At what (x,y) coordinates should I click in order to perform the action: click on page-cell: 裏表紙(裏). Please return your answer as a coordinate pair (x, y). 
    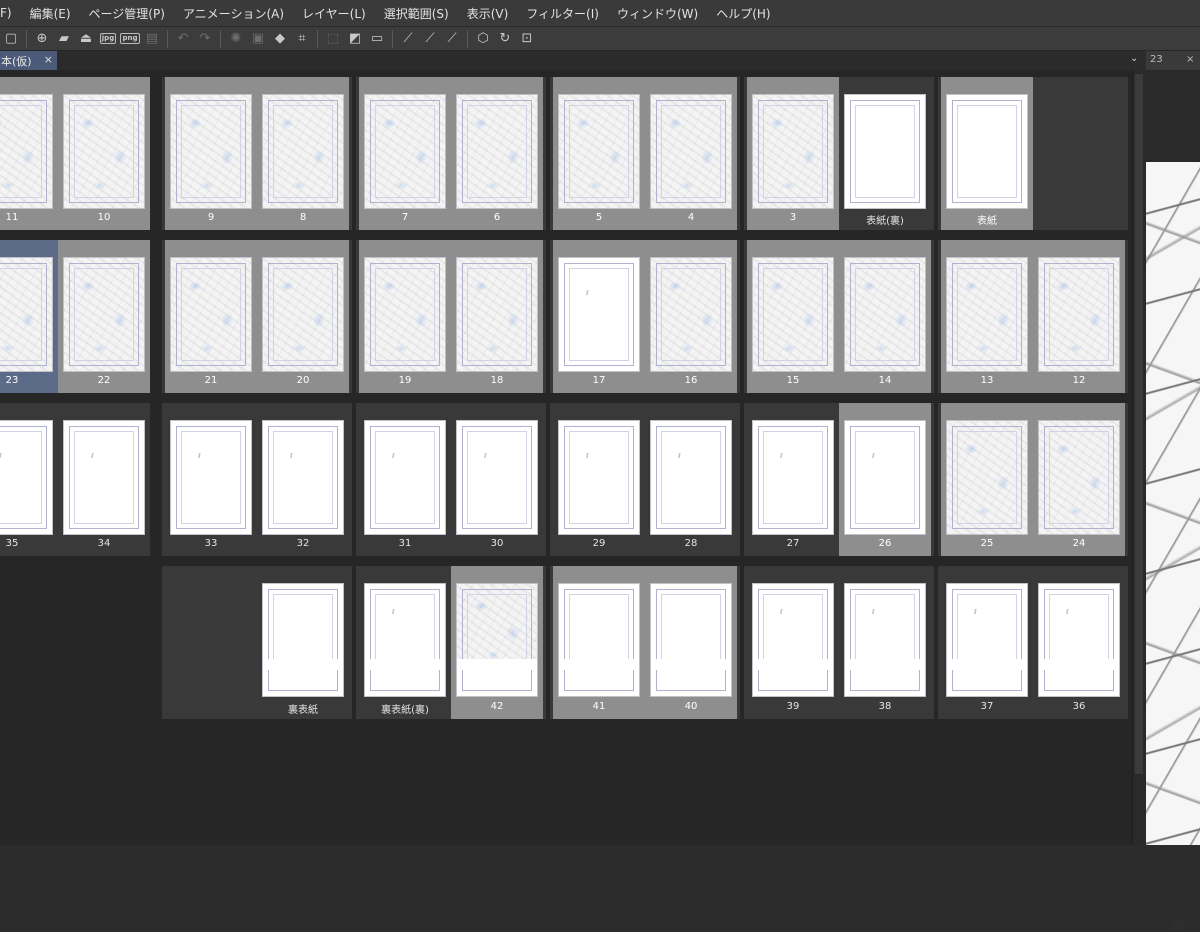
    Looking at the image, I should click on (405, 642).